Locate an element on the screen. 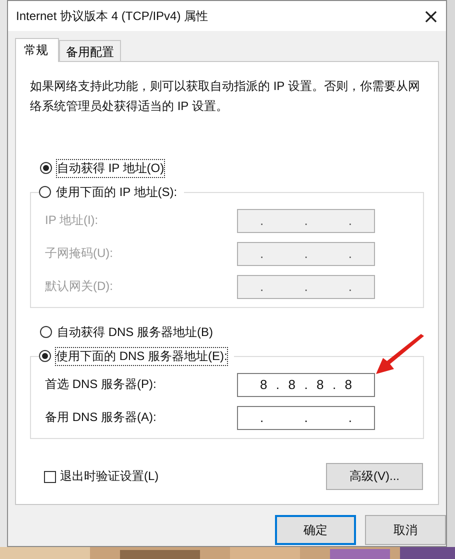  radio-button: 使用下面的 DNS 服务器地址(E): is located at coordinates (136, 356).